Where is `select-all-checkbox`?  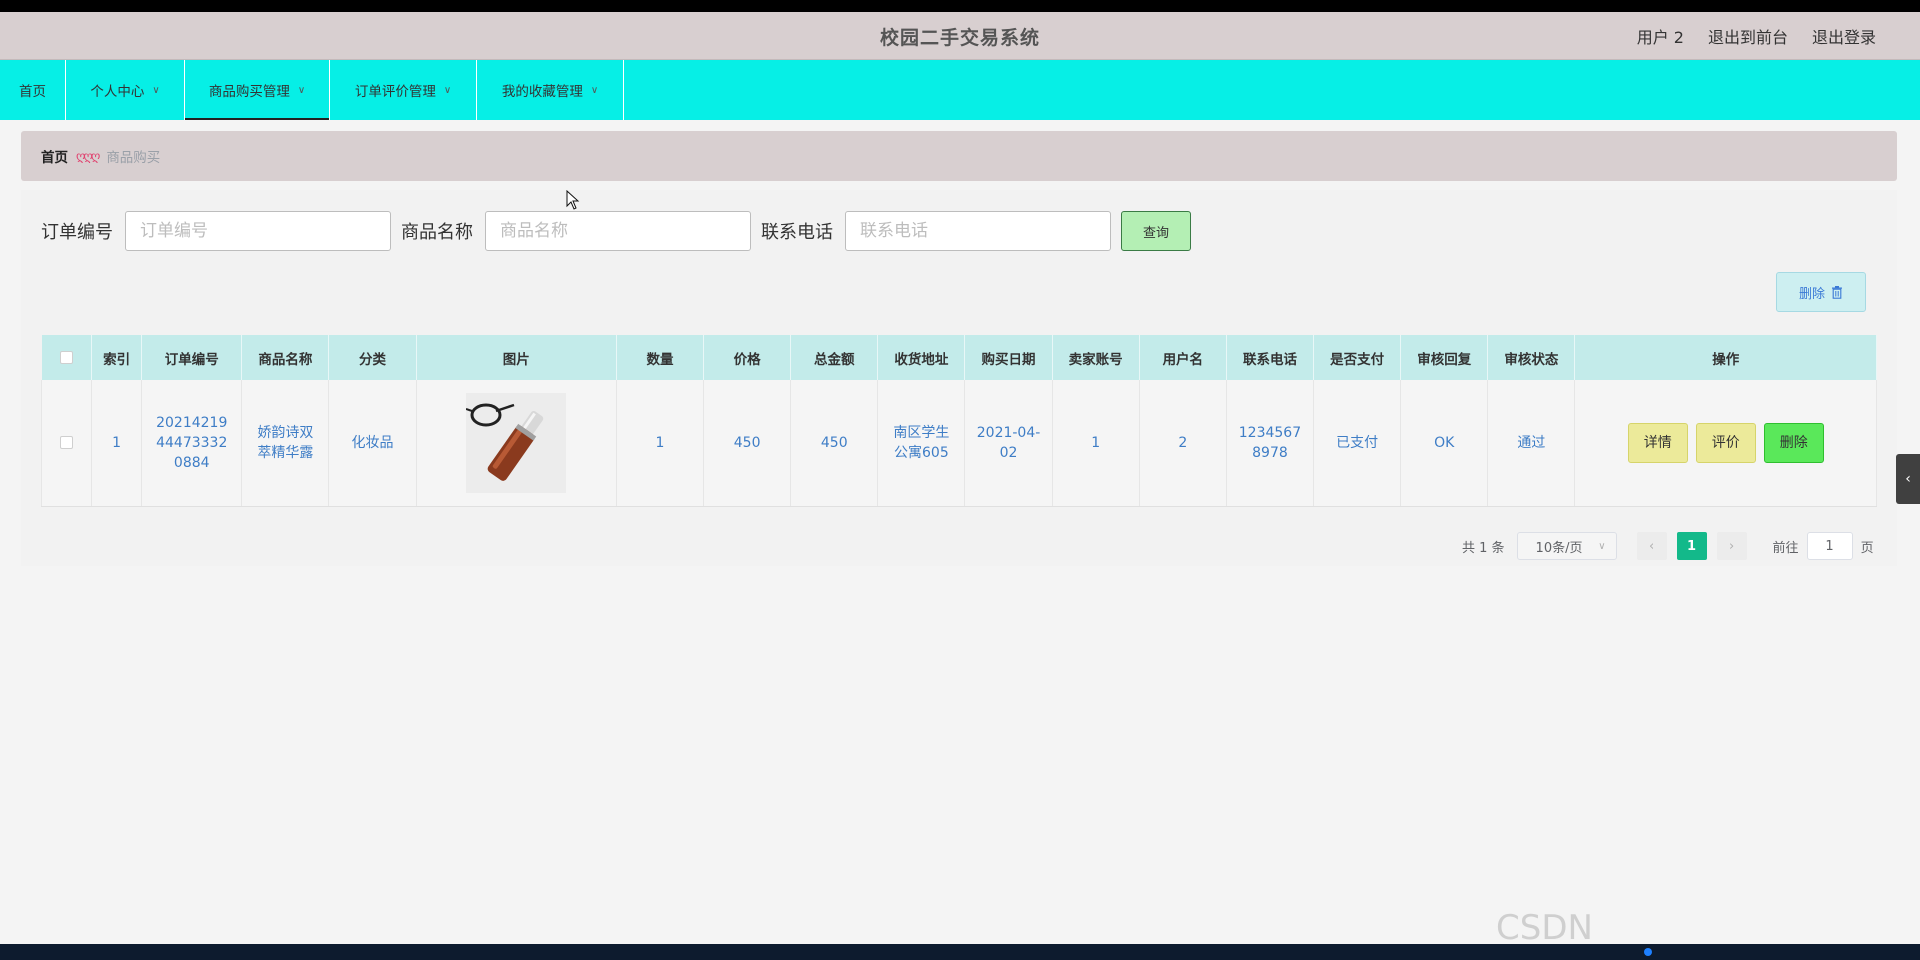
select-all-checkbox is located at coordinates (66, 357).